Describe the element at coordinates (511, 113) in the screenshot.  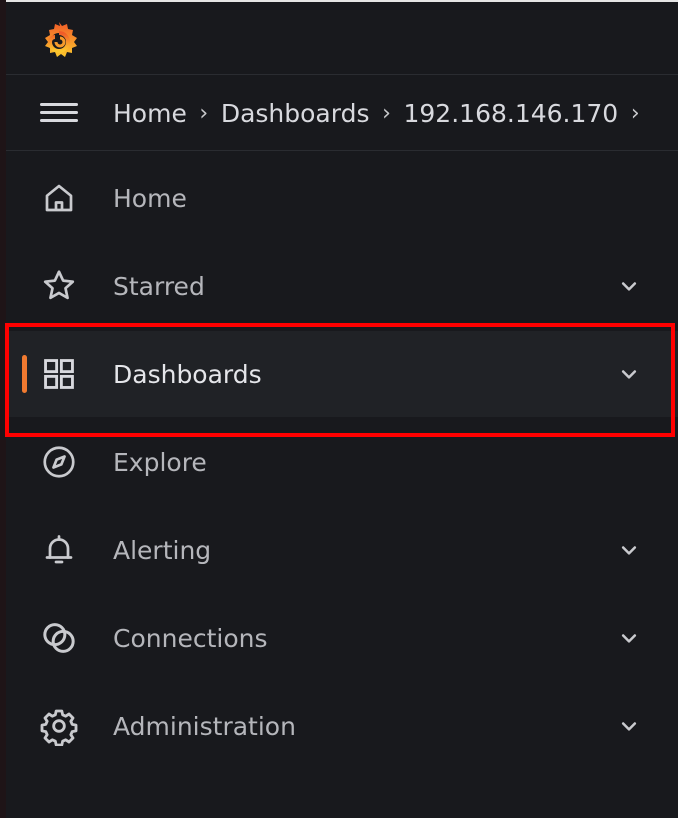
I see `breadcrumb-current-dashboard: 192.168.146.170` at that location.